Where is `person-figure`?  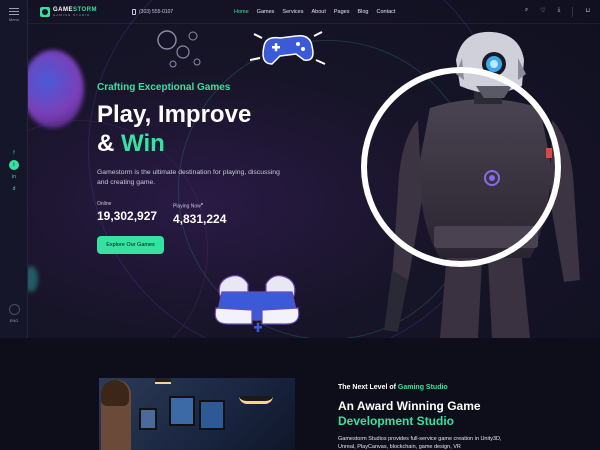
person-figure is located at coordinates (116, 415).